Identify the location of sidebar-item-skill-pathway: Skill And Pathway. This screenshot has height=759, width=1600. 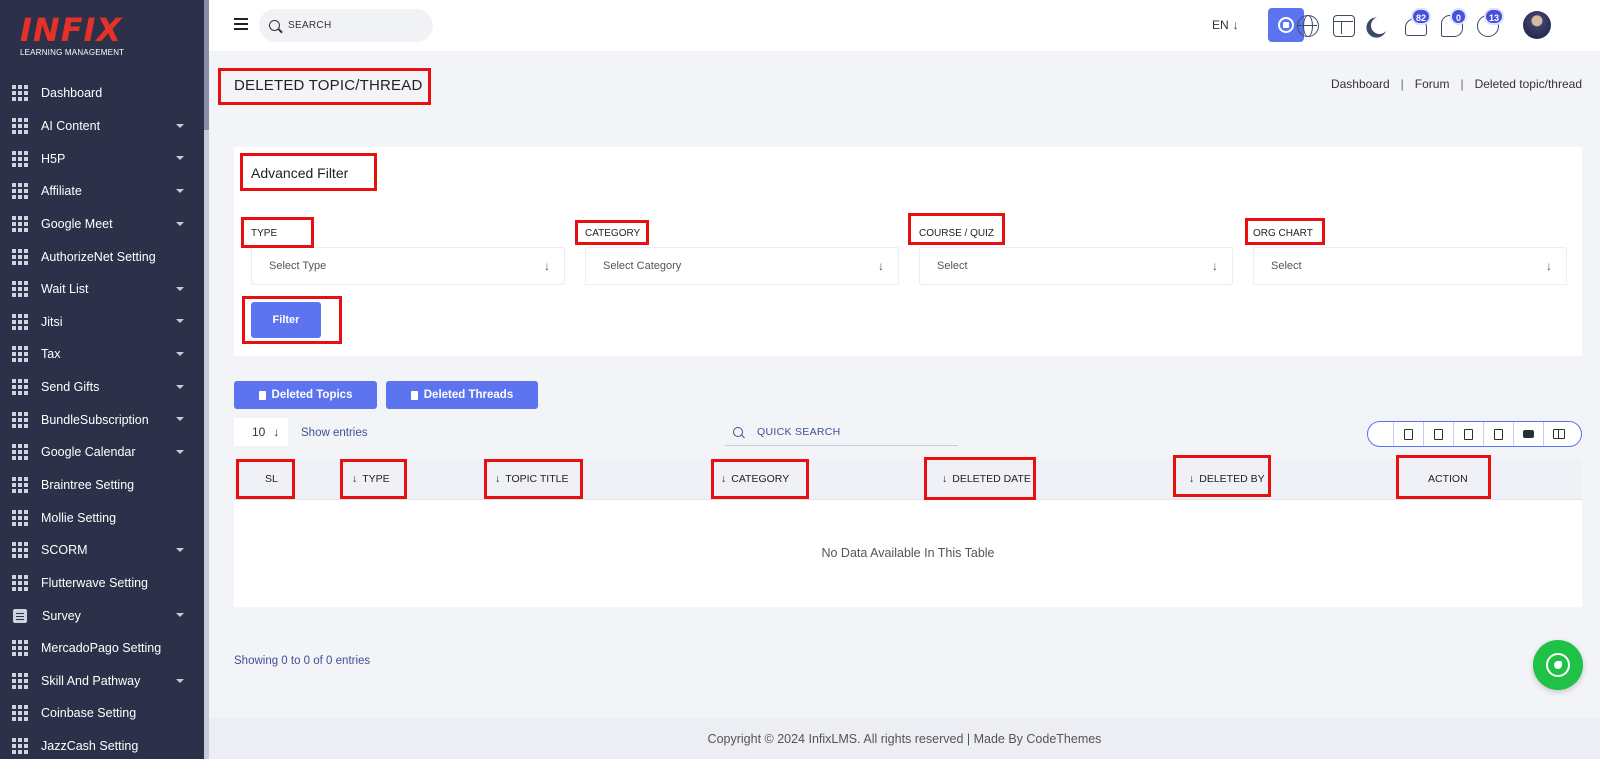
(102, 681).